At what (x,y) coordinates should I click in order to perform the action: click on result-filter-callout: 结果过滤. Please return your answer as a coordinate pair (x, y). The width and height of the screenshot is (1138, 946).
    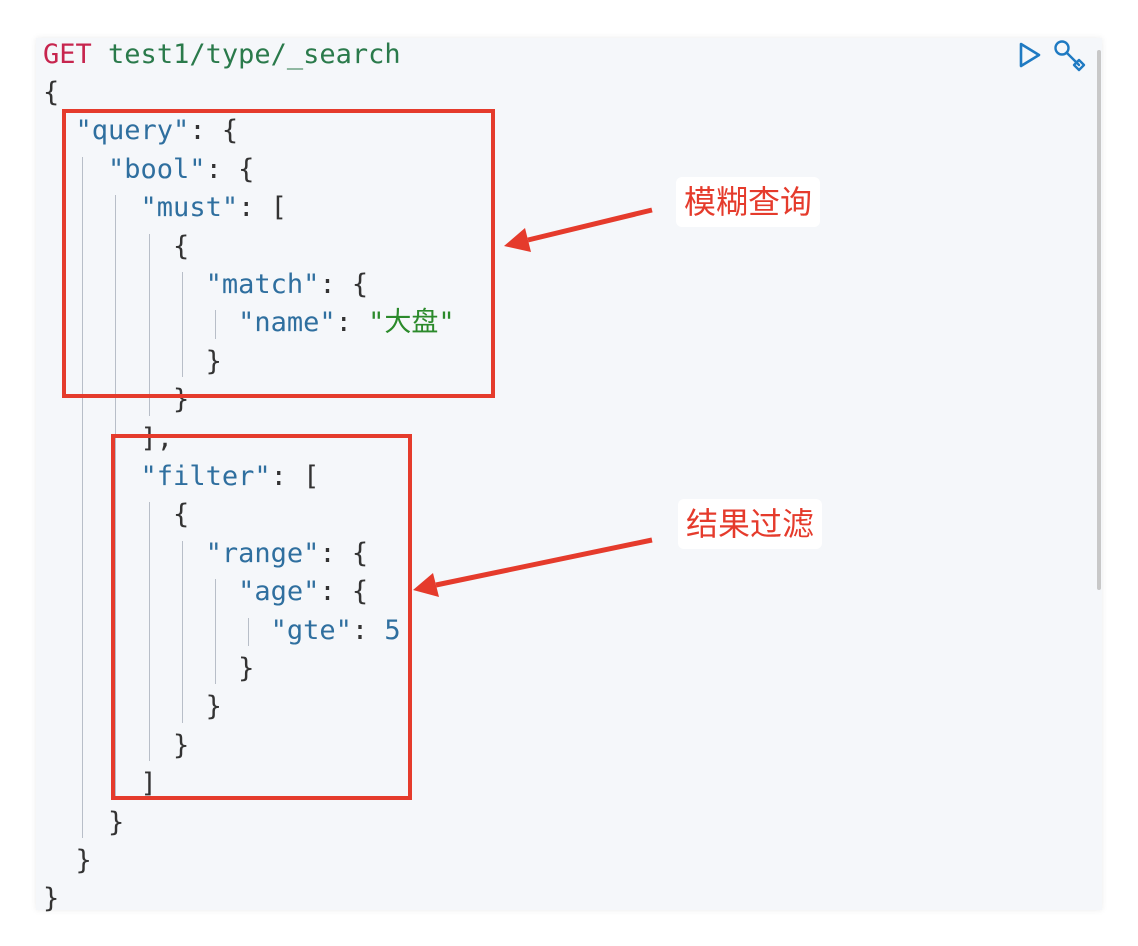
    Looking at the image, I should click on (750, 524).